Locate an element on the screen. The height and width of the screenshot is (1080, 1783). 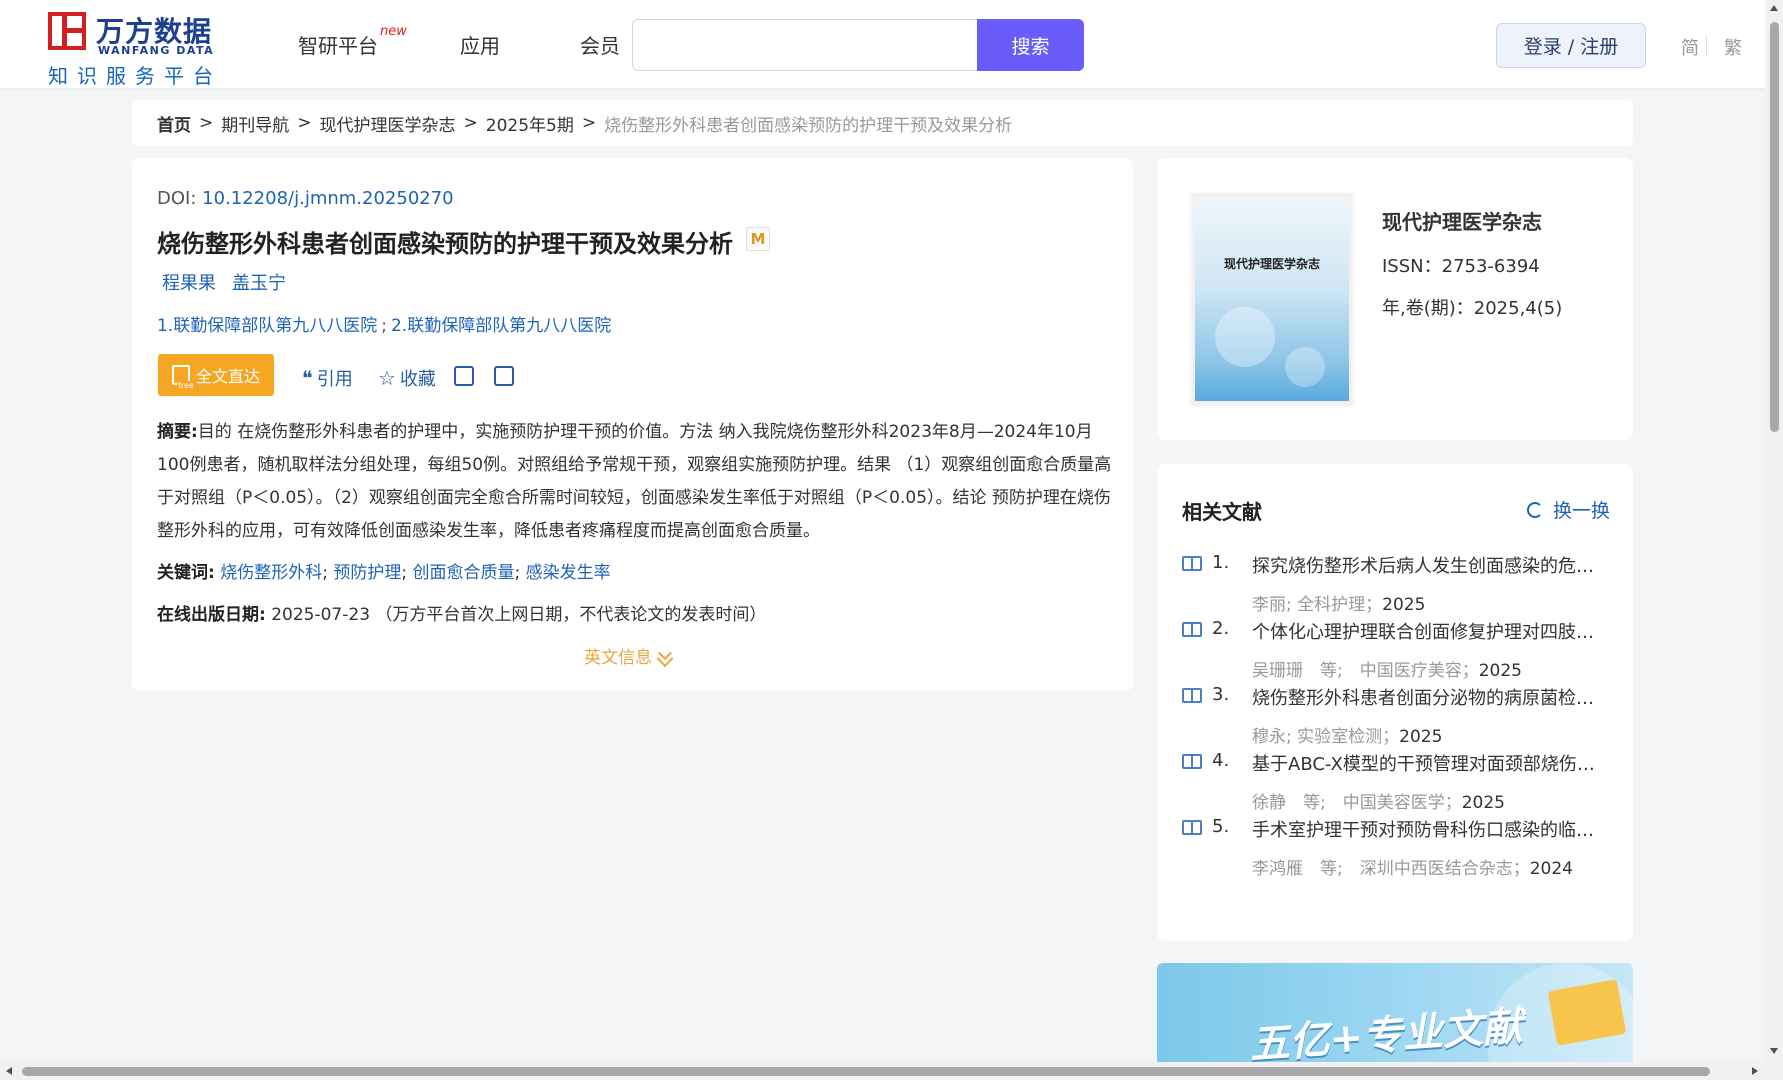
breadcrumb-journal: 现代护理医学杂志 is located at coordinates (388, 123).